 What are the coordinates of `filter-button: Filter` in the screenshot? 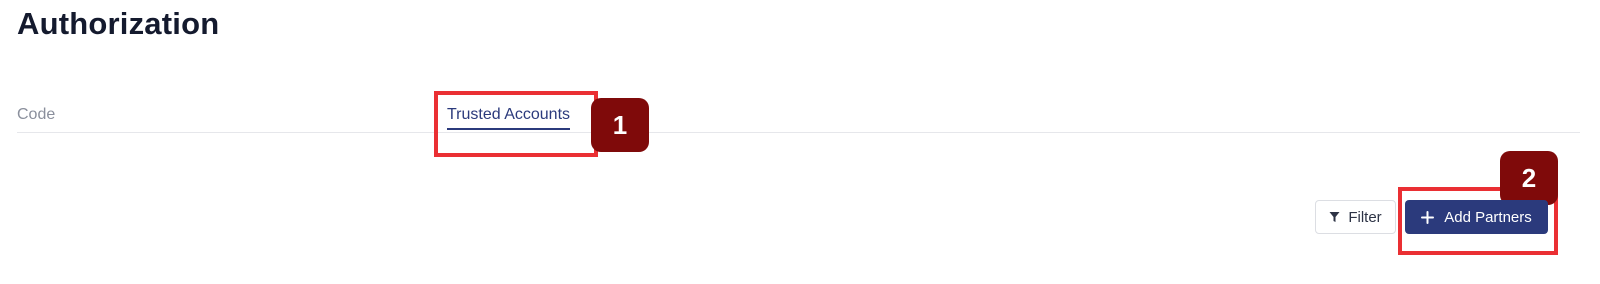 It's located at (1355, 217).